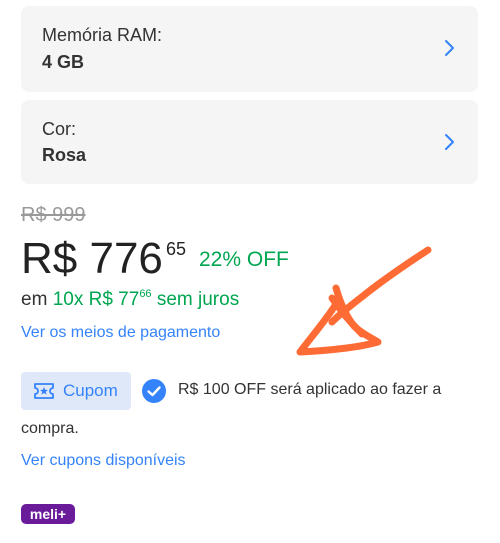  I want to click on installments-suffix: sem juros, so click(198, 299).